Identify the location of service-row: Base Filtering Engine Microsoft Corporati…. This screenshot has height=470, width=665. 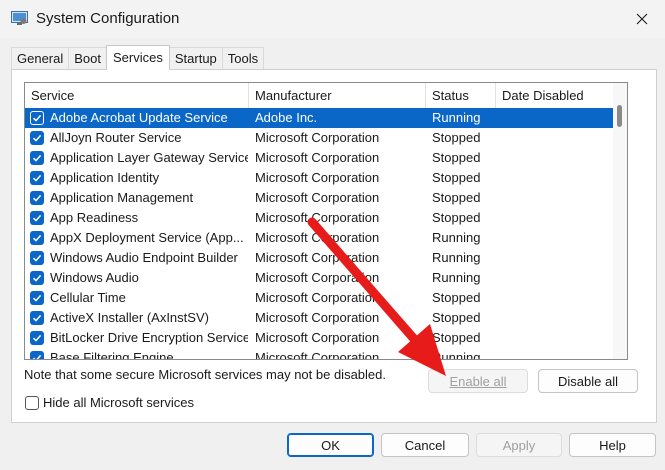
(319, 354).